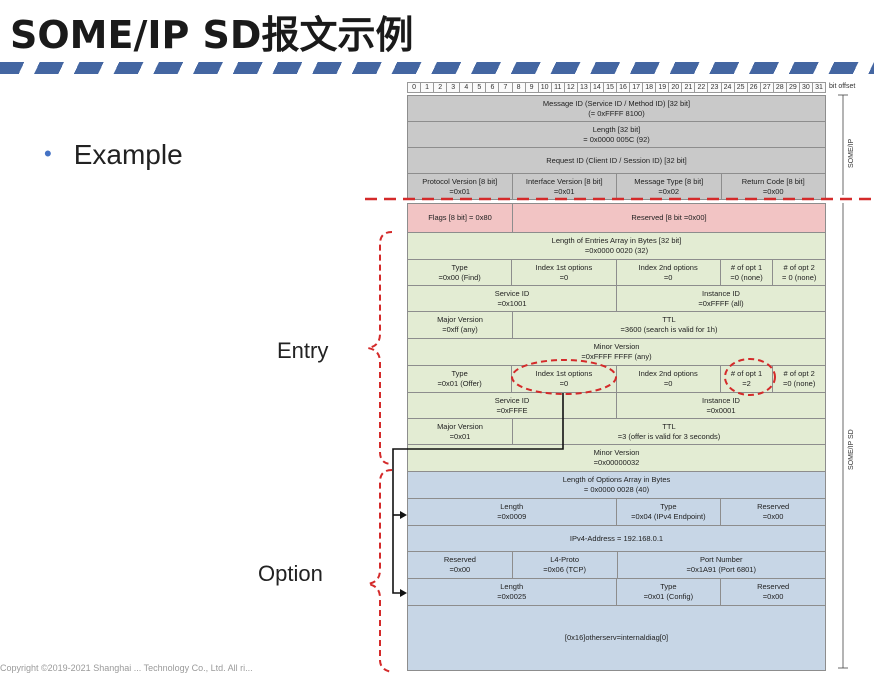 Image resolution: width=874 pixels, height=675 pixels. I want to click on entry-brace, so click(380, 348).